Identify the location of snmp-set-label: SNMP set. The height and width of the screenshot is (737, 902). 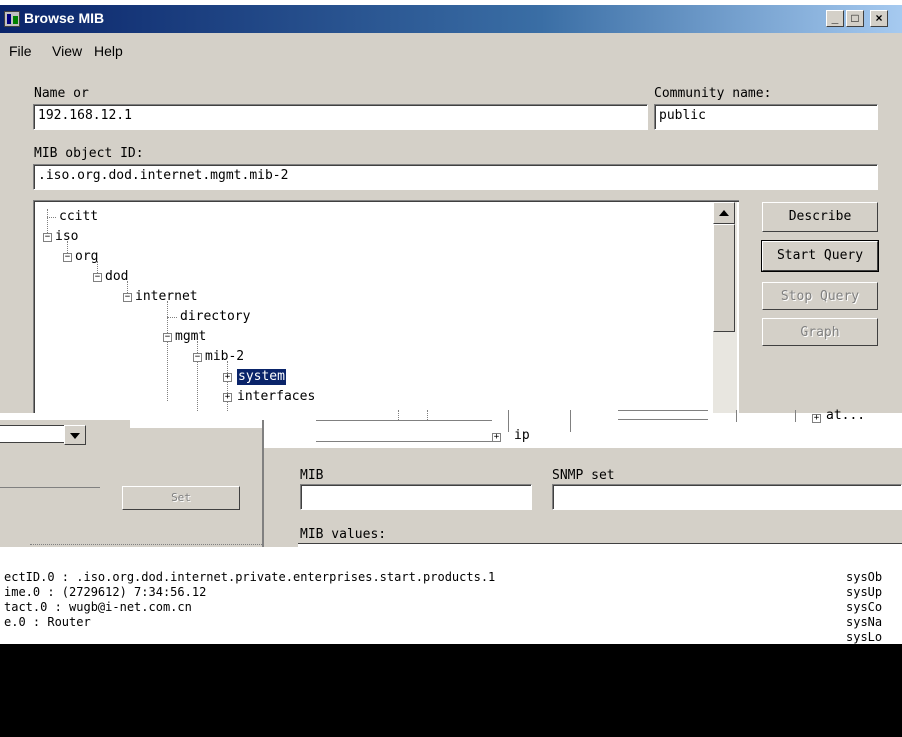
(583, 475).